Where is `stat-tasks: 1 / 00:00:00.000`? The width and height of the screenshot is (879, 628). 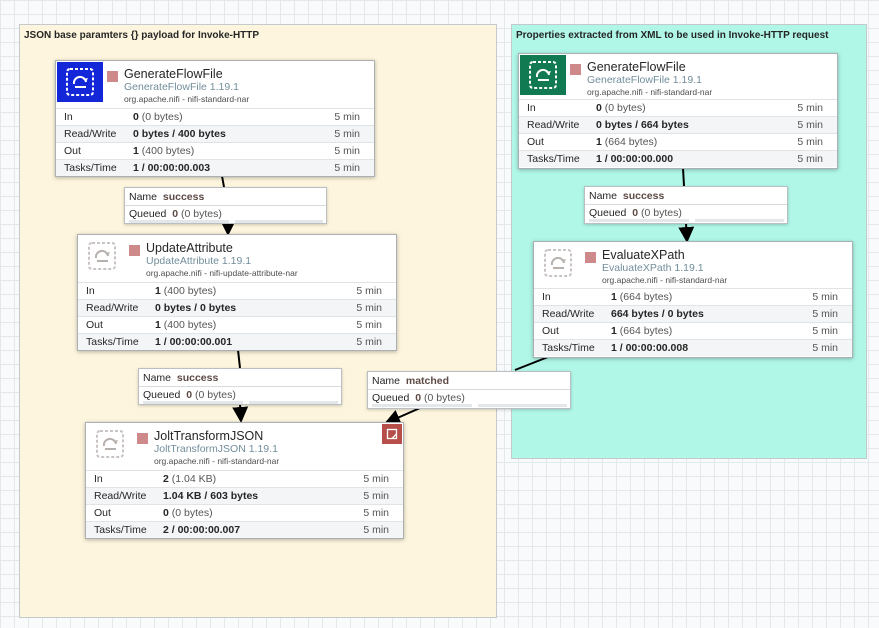
stat-tasks: 1 / 00:00:00.000 is located at coordinates (635, 159).